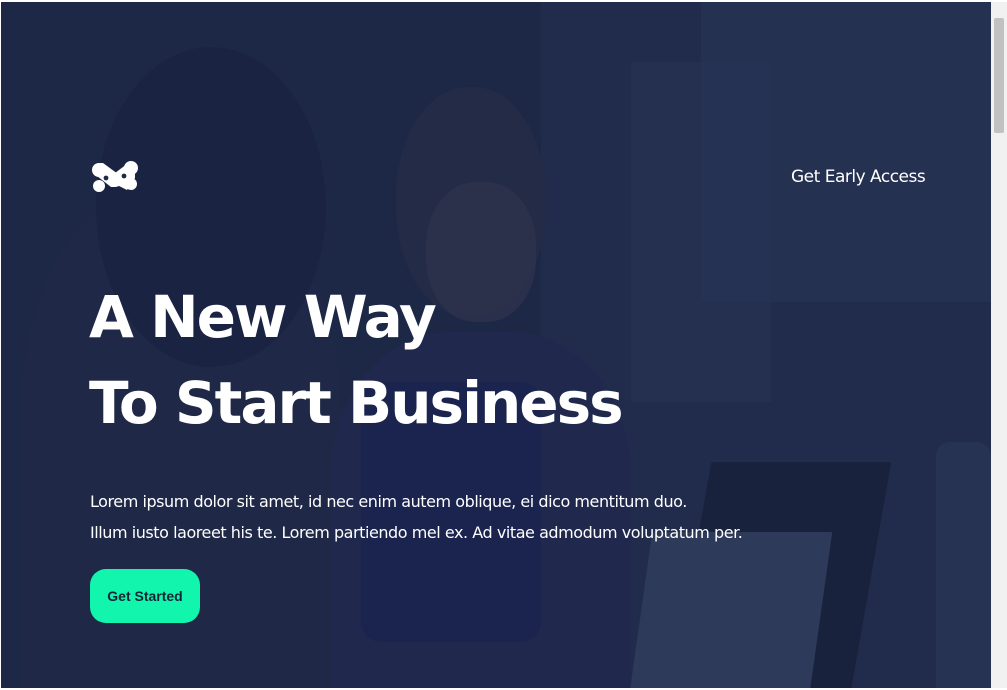 The image size is (1007, 690). I want to click on hero-title-line-1: A New Way, so click(263, 317).